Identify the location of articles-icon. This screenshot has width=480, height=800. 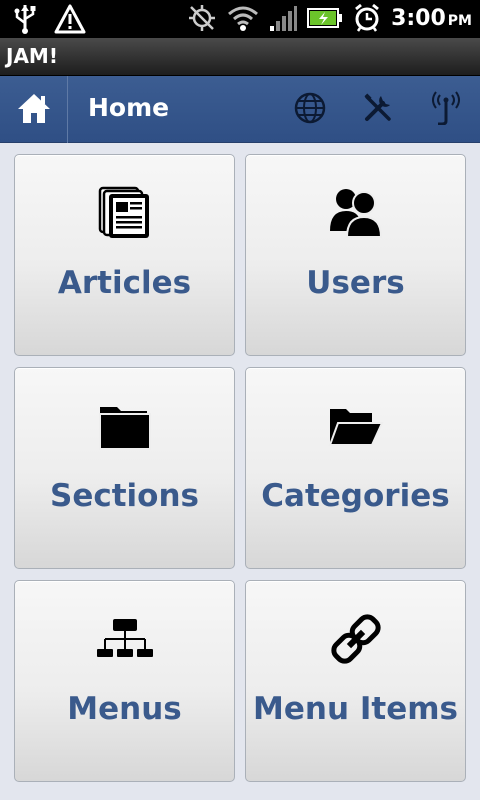
(124, 213).